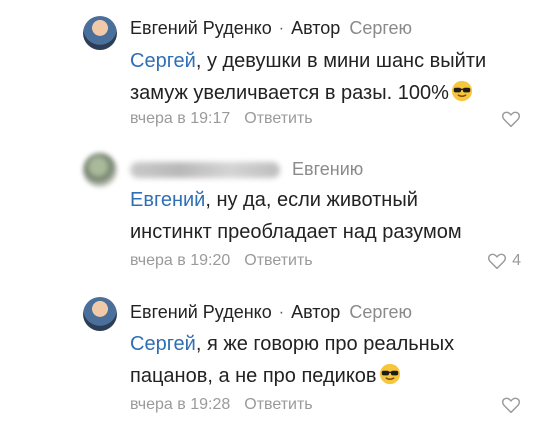 Image resolution: width=540 pixels, height=422 pixels. I want to click on comment-header: Евгению, so click(246, 169).